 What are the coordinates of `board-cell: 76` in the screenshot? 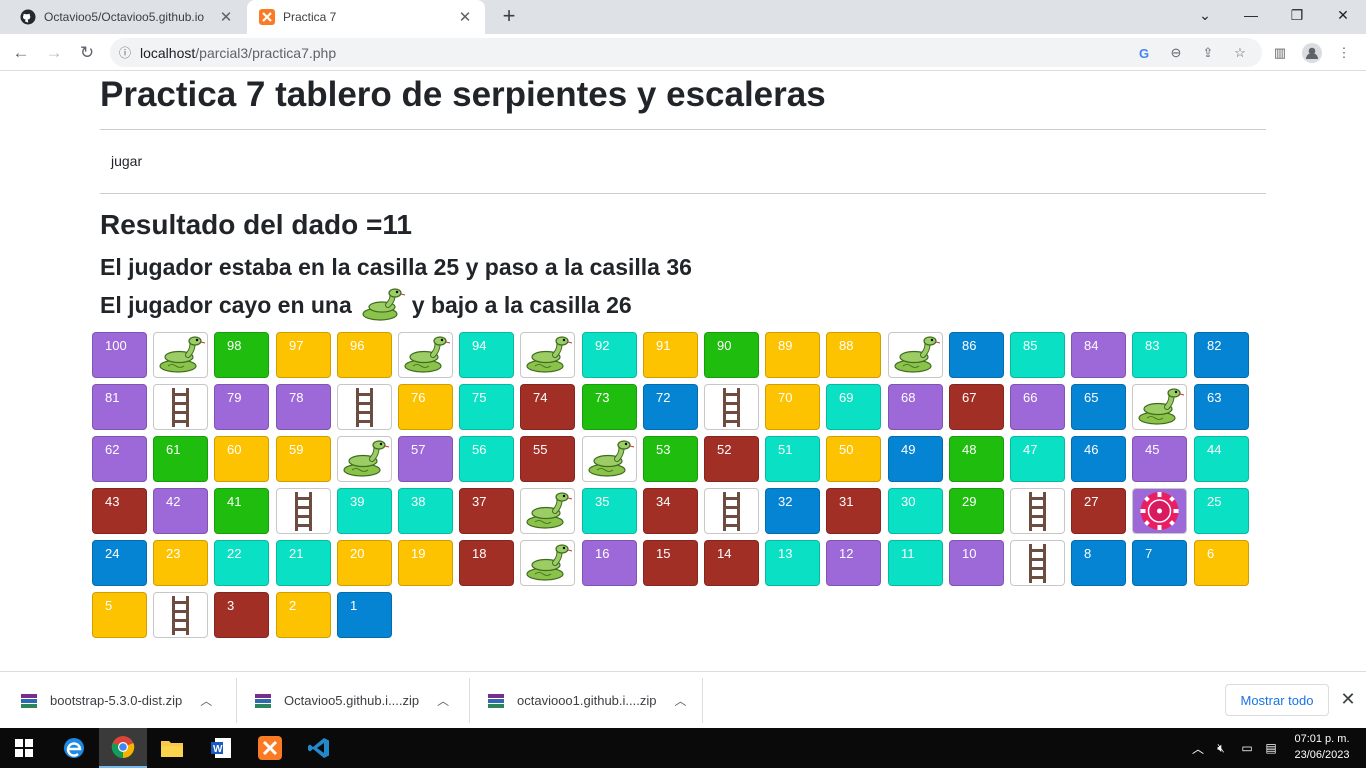 It's located at (425, 407).